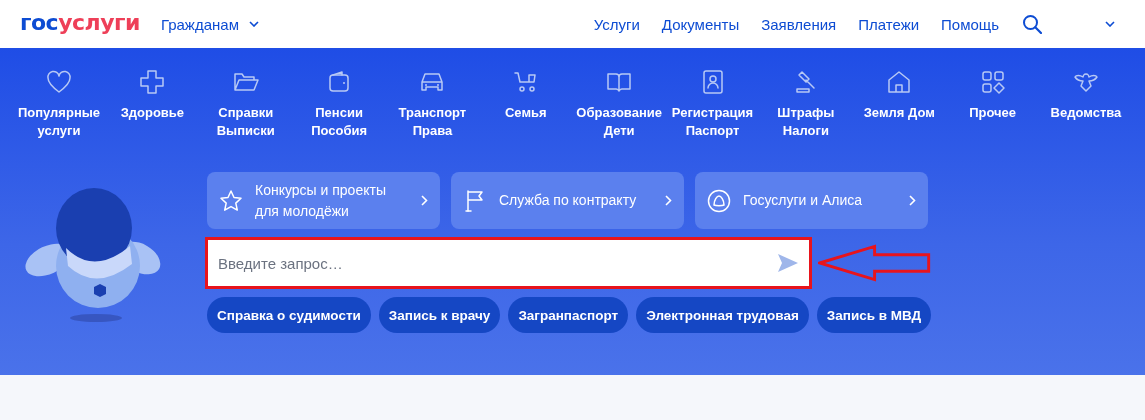 Image resolution: width=1145 pixels, height=420 pixels. I want to click on category-link: Транспорт Права, so click(432, 122).